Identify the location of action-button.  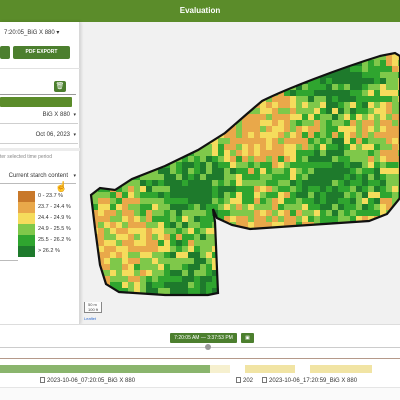
(5, 52).